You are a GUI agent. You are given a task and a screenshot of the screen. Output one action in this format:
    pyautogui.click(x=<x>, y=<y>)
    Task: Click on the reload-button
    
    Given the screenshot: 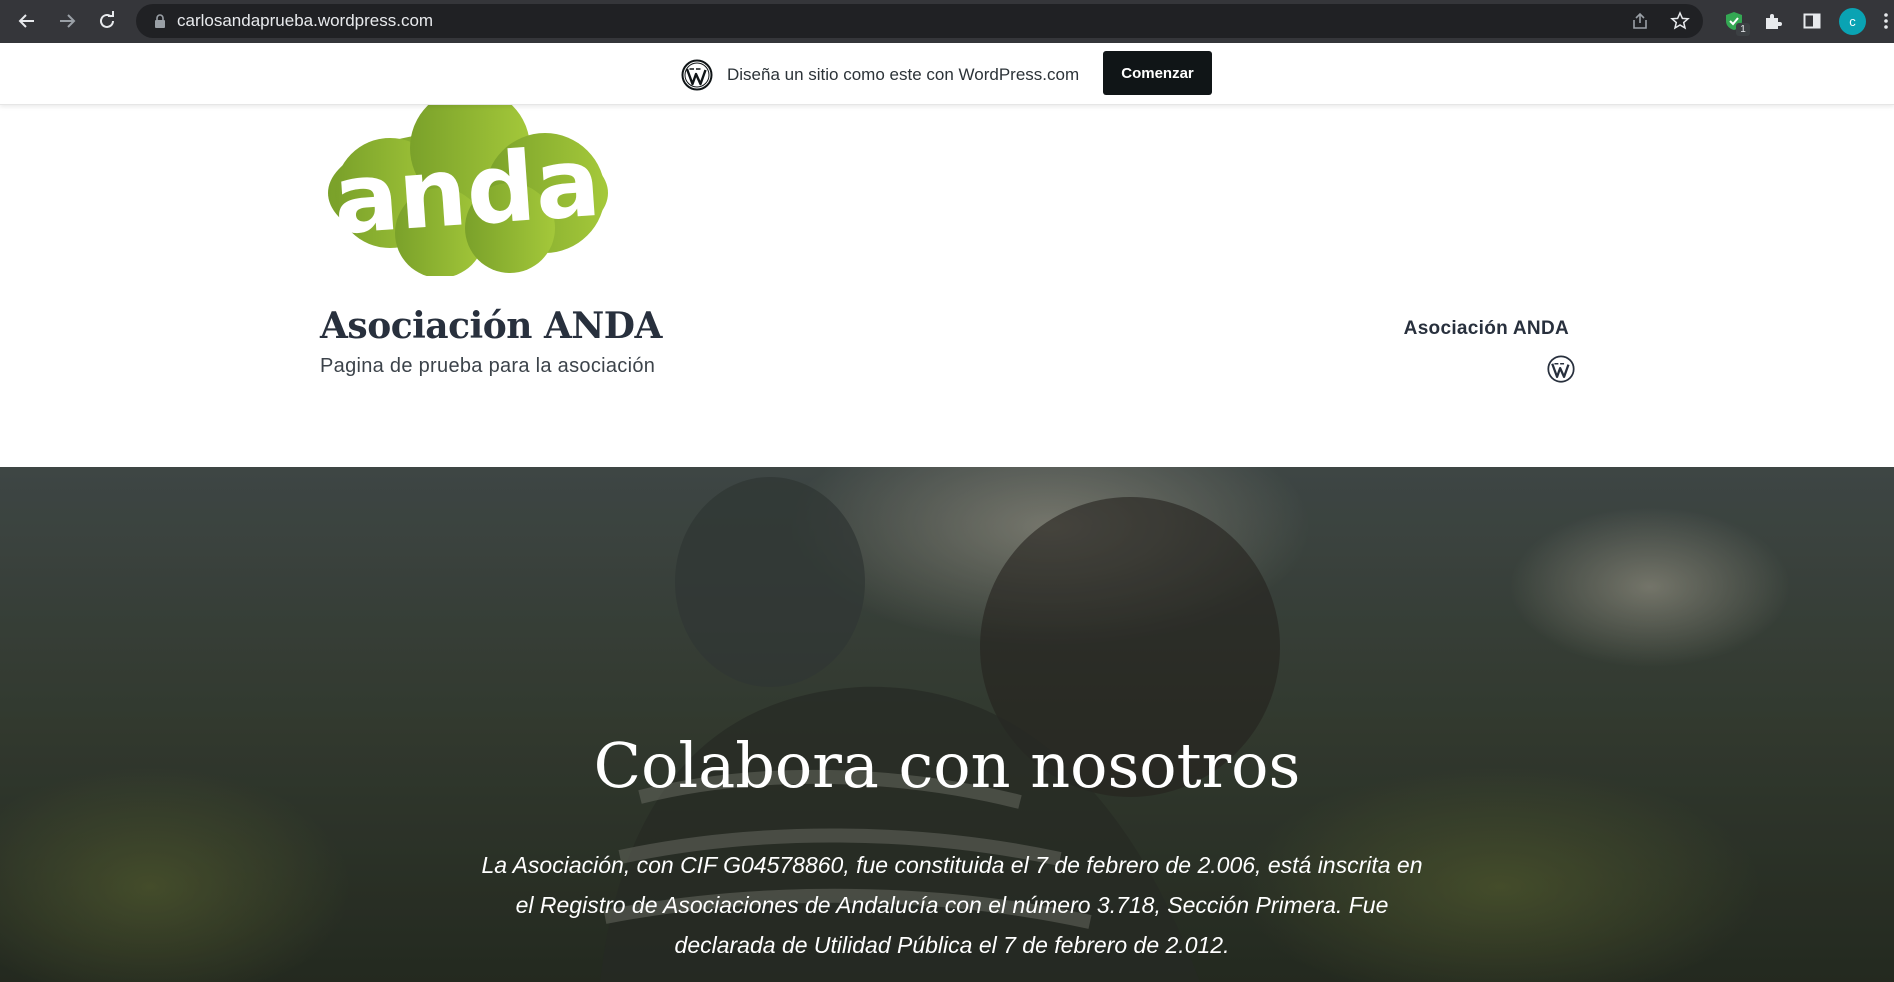 What is the action you would take?
    pyautogui.click(x=107, y=21)
    